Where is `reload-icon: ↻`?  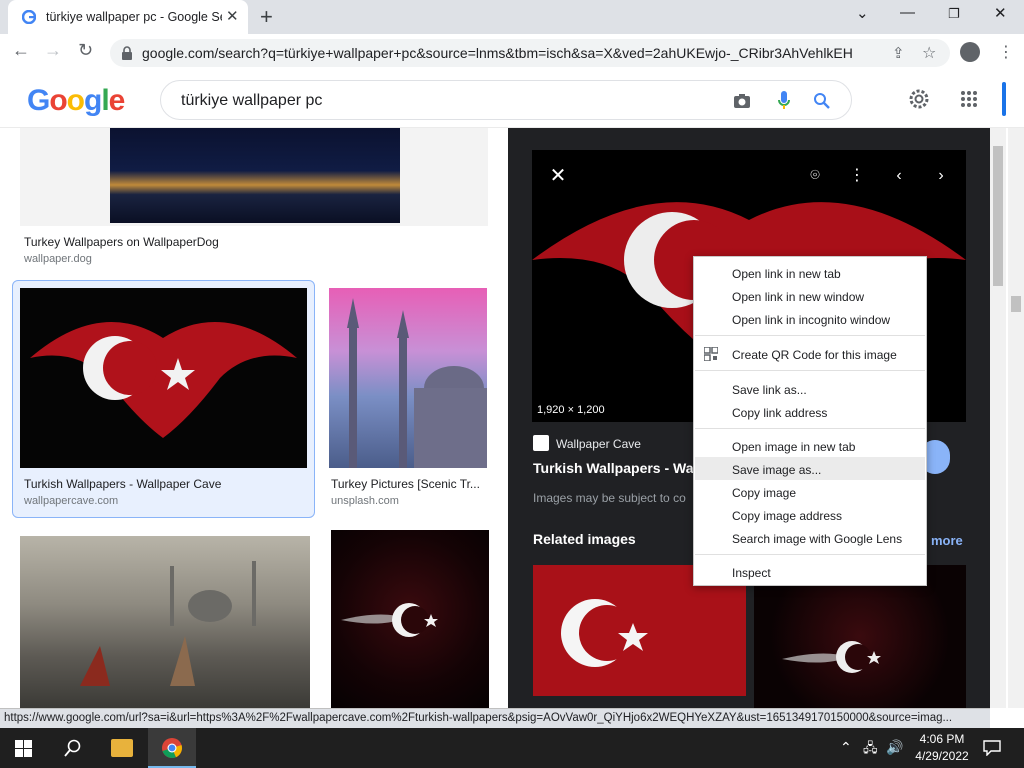 reload-icon: ↻ is located at coordinates (85, 50).